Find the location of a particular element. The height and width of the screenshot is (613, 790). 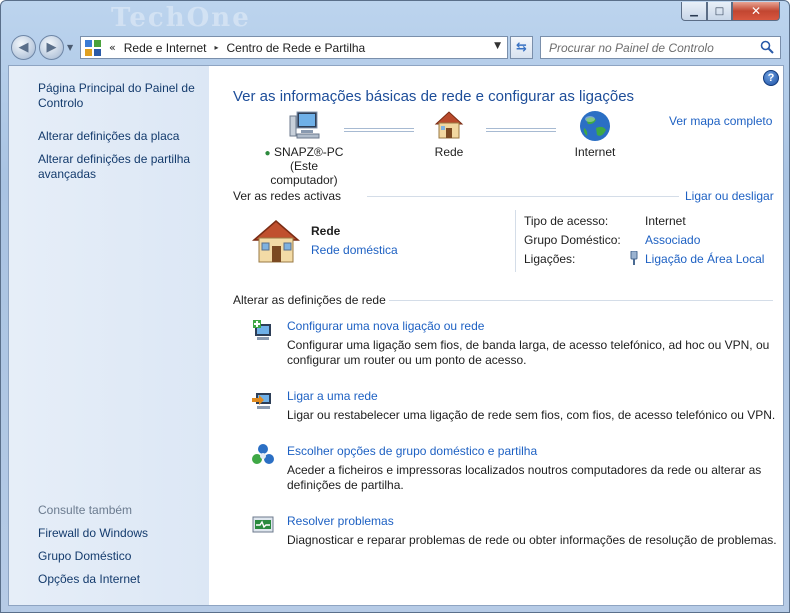

network-node-label: Rede is located at coordinates (449, 152).